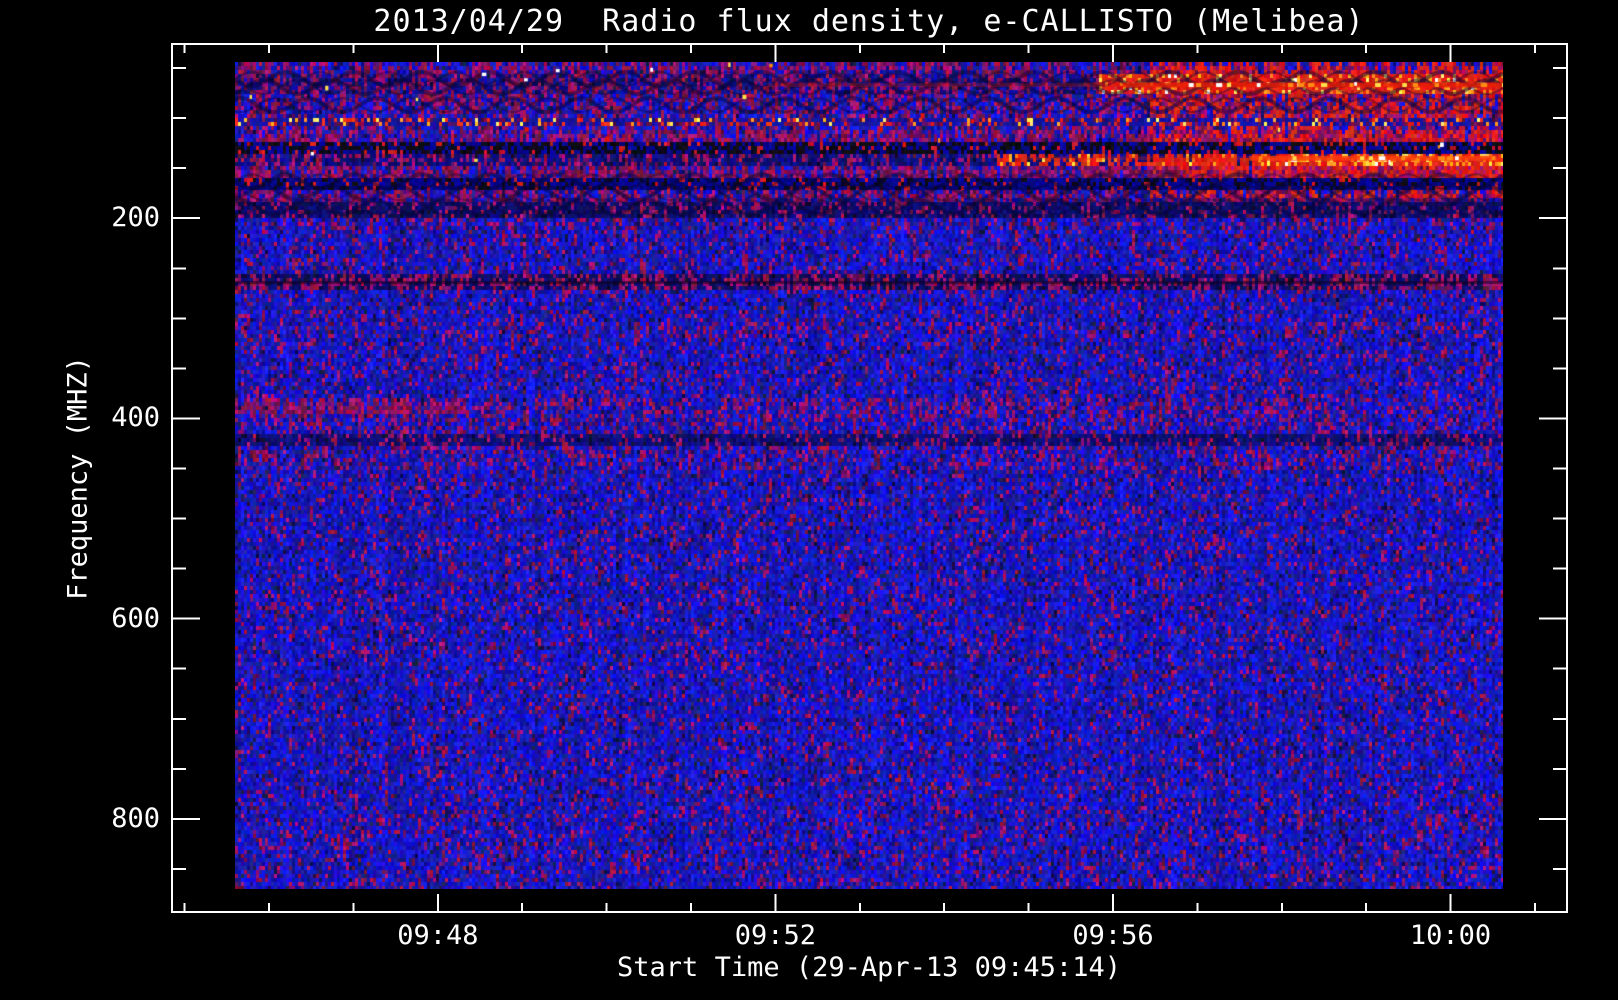  I want to click on y-tick-label: 600, so click(135, 618).